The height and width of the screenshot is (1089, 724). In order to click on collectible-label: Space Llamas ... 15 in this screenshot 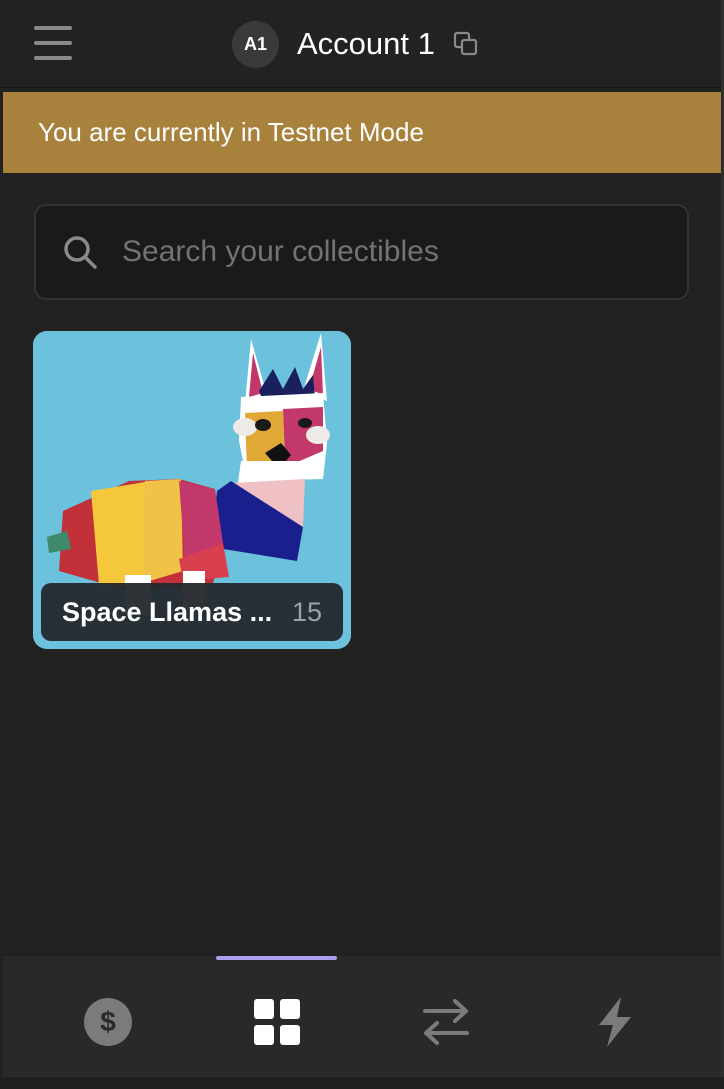, I will do `click(192, 612)`.